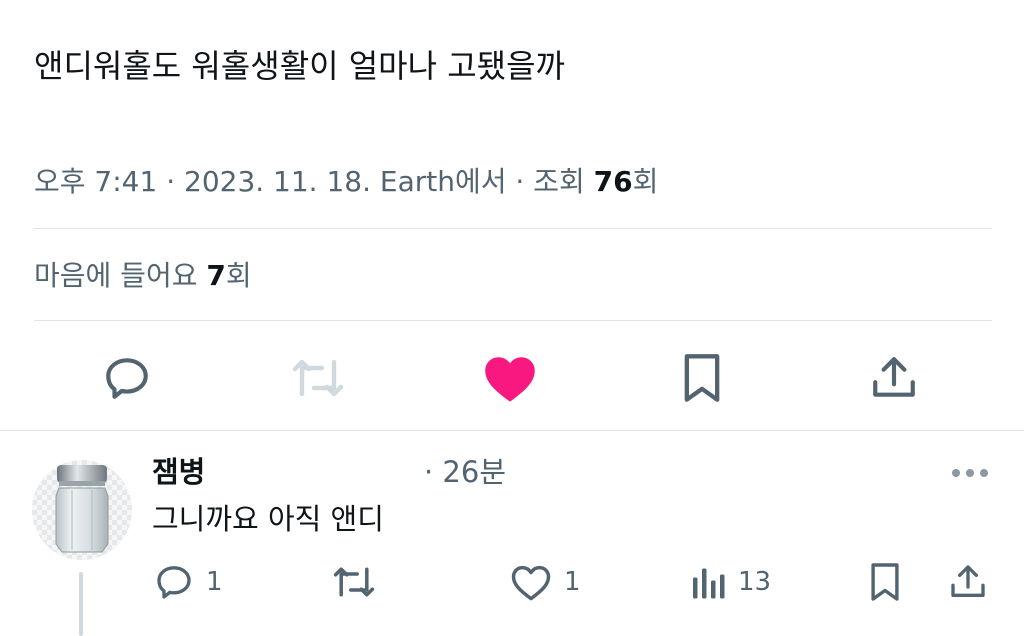 The width and height of the screenshot is (1024, 636). I want to click on likes-summary: 마음에 들어요 7회, so click(143, 276).